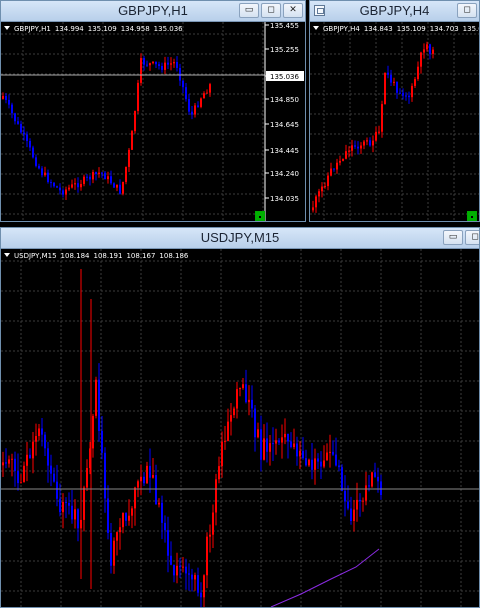 This screenshot has height=608, width=480. What do you see at coordinates (284, 125) in the screenshot?
I see `price-label: 134.645` at bounding box center [284, 125].